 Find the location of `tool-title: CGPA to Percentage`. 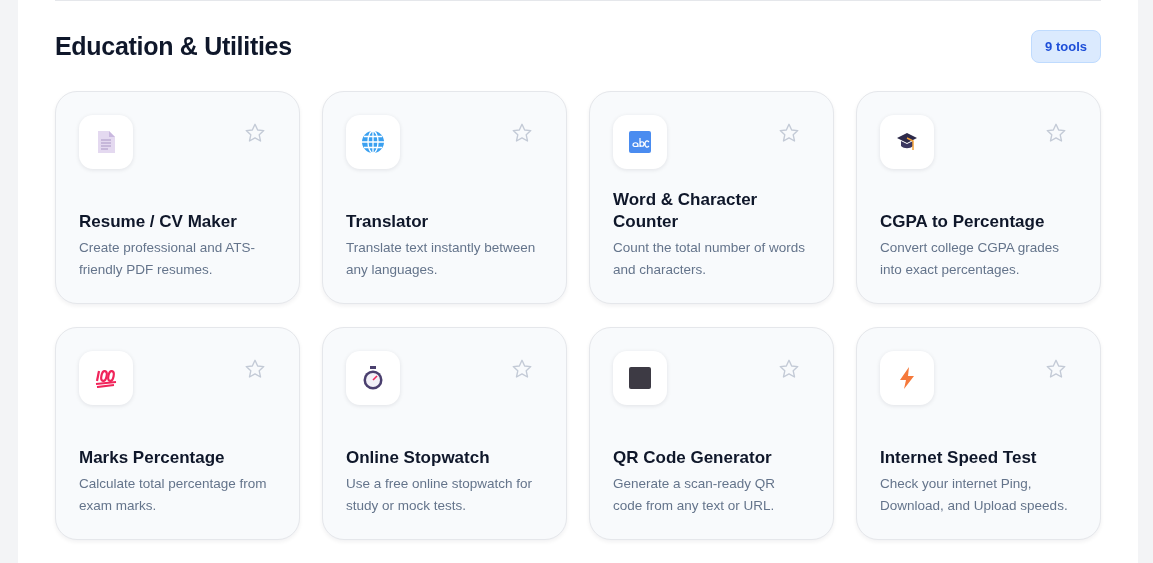

tool-title: CGPA to Percentage is located at coordinates (963, 222).